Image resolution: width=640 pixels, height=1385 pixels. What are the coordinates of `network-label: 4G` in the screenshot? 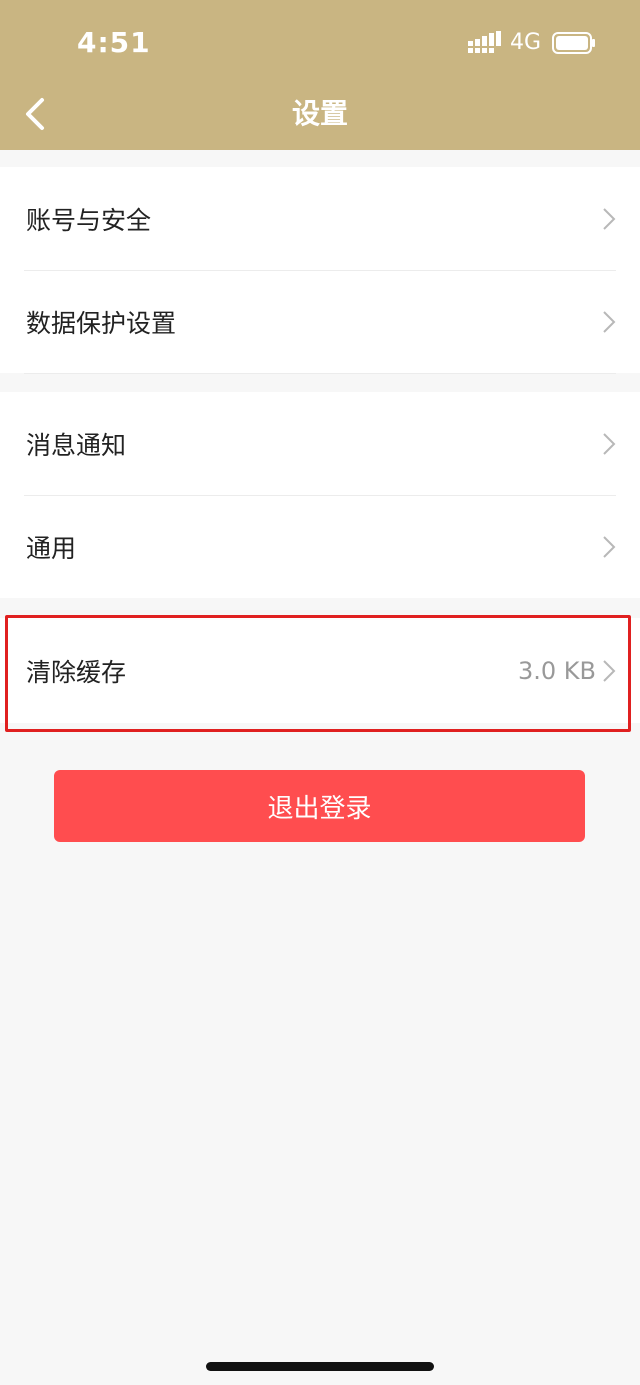 It's located at (526, 42).